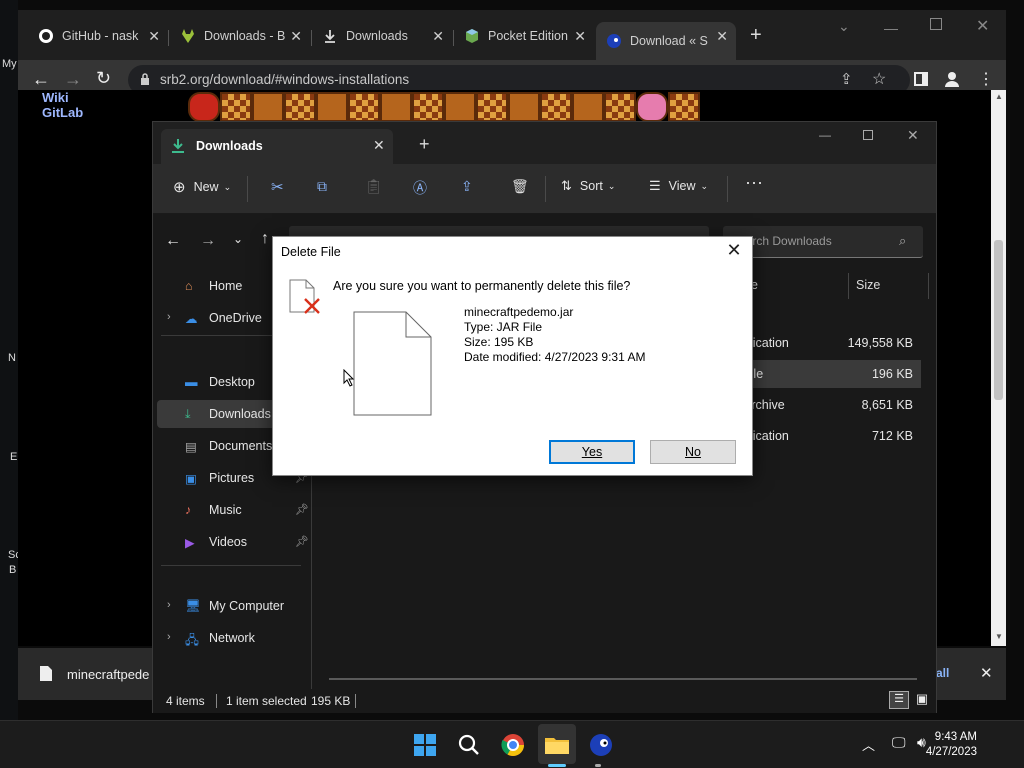  Describe the element at coordinates (844, 26) in the screenshot. I see `tab-search-icon: ⌄` at that location.